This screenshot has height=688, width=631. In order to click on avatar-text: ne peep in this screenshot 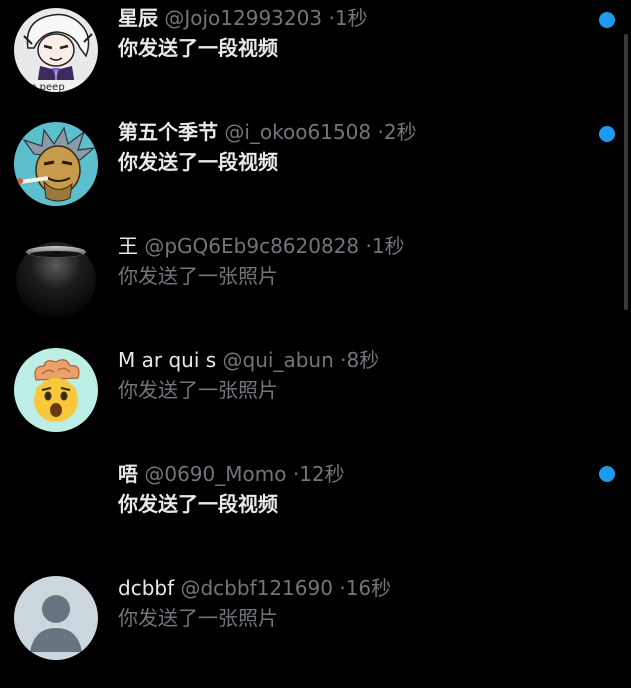, I will do `click(44, 87)`.